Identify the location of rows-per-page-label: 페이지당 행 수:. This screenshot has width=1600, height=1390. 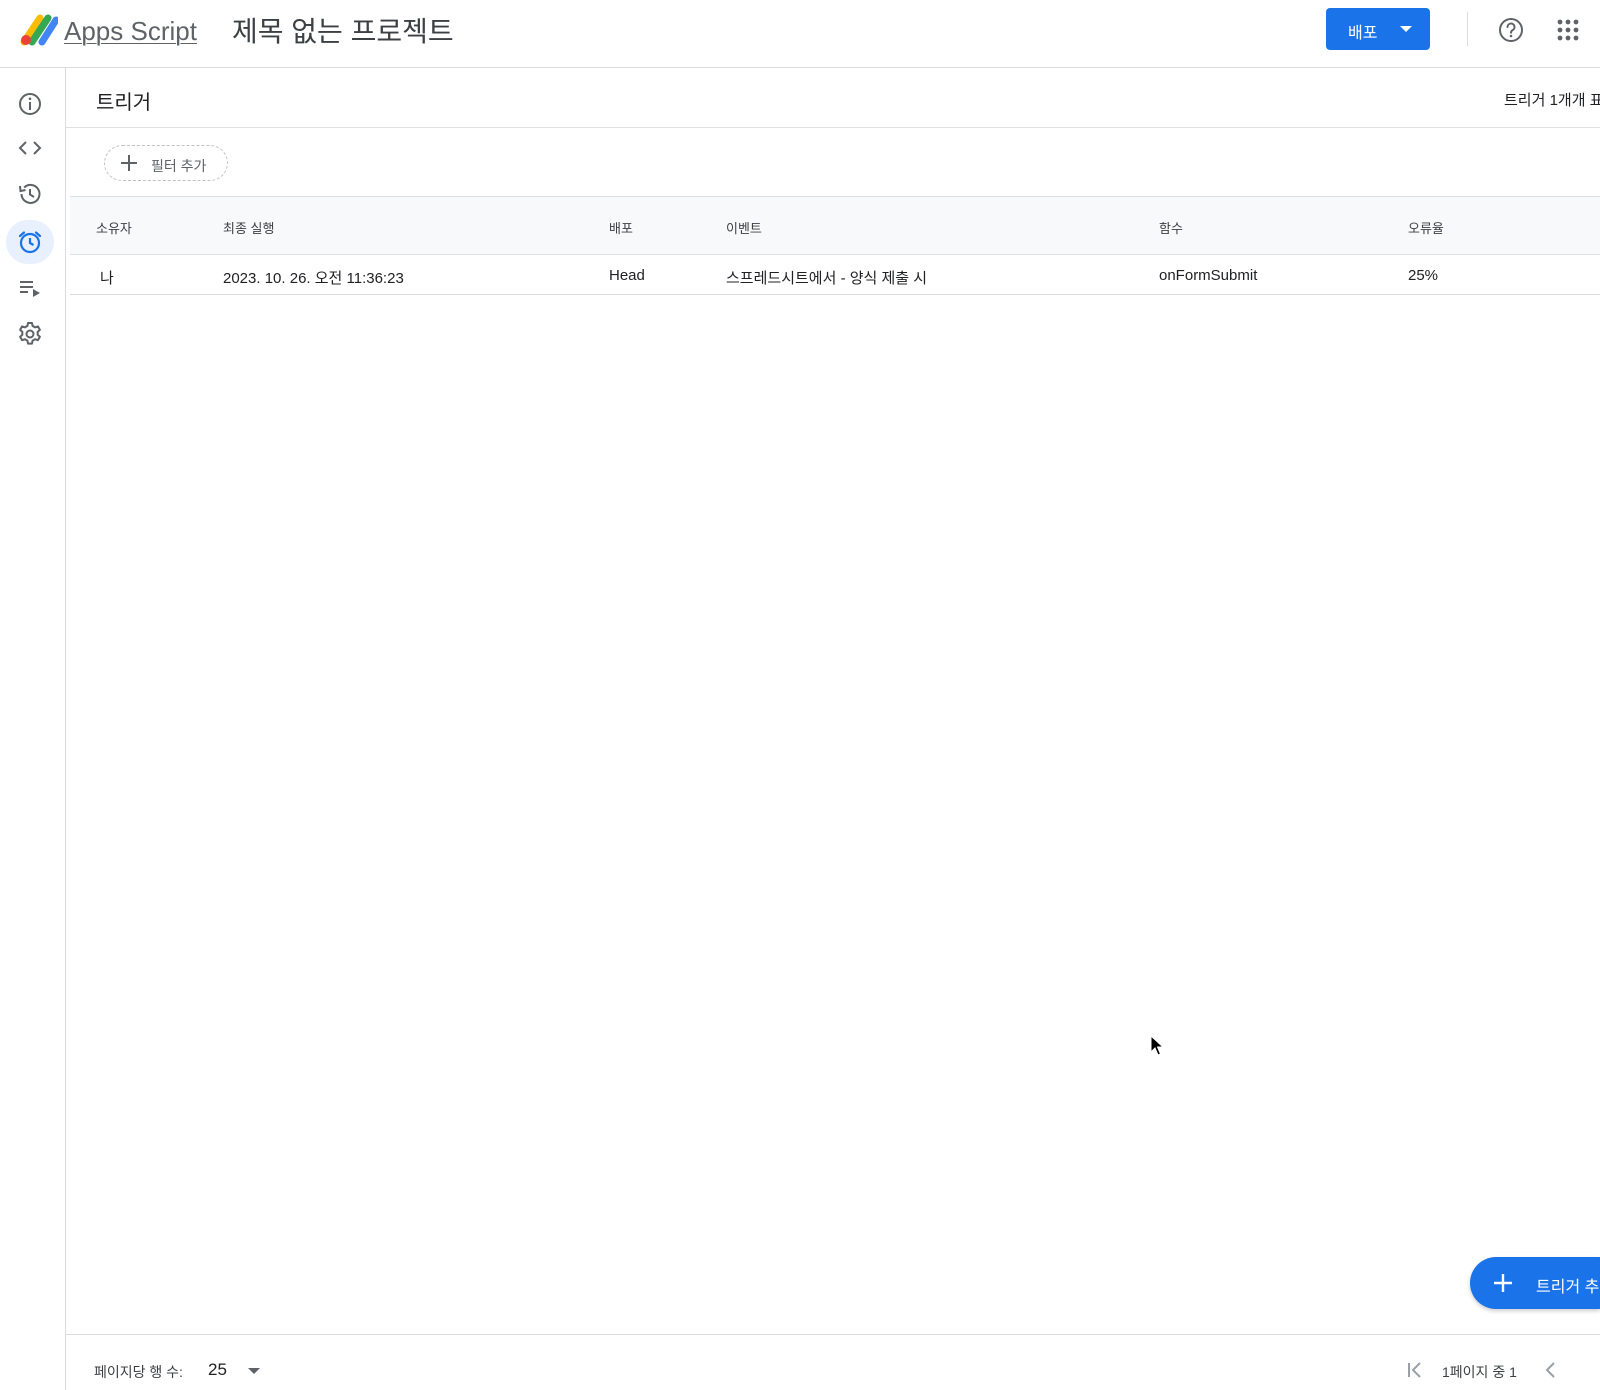
(138, 1372).